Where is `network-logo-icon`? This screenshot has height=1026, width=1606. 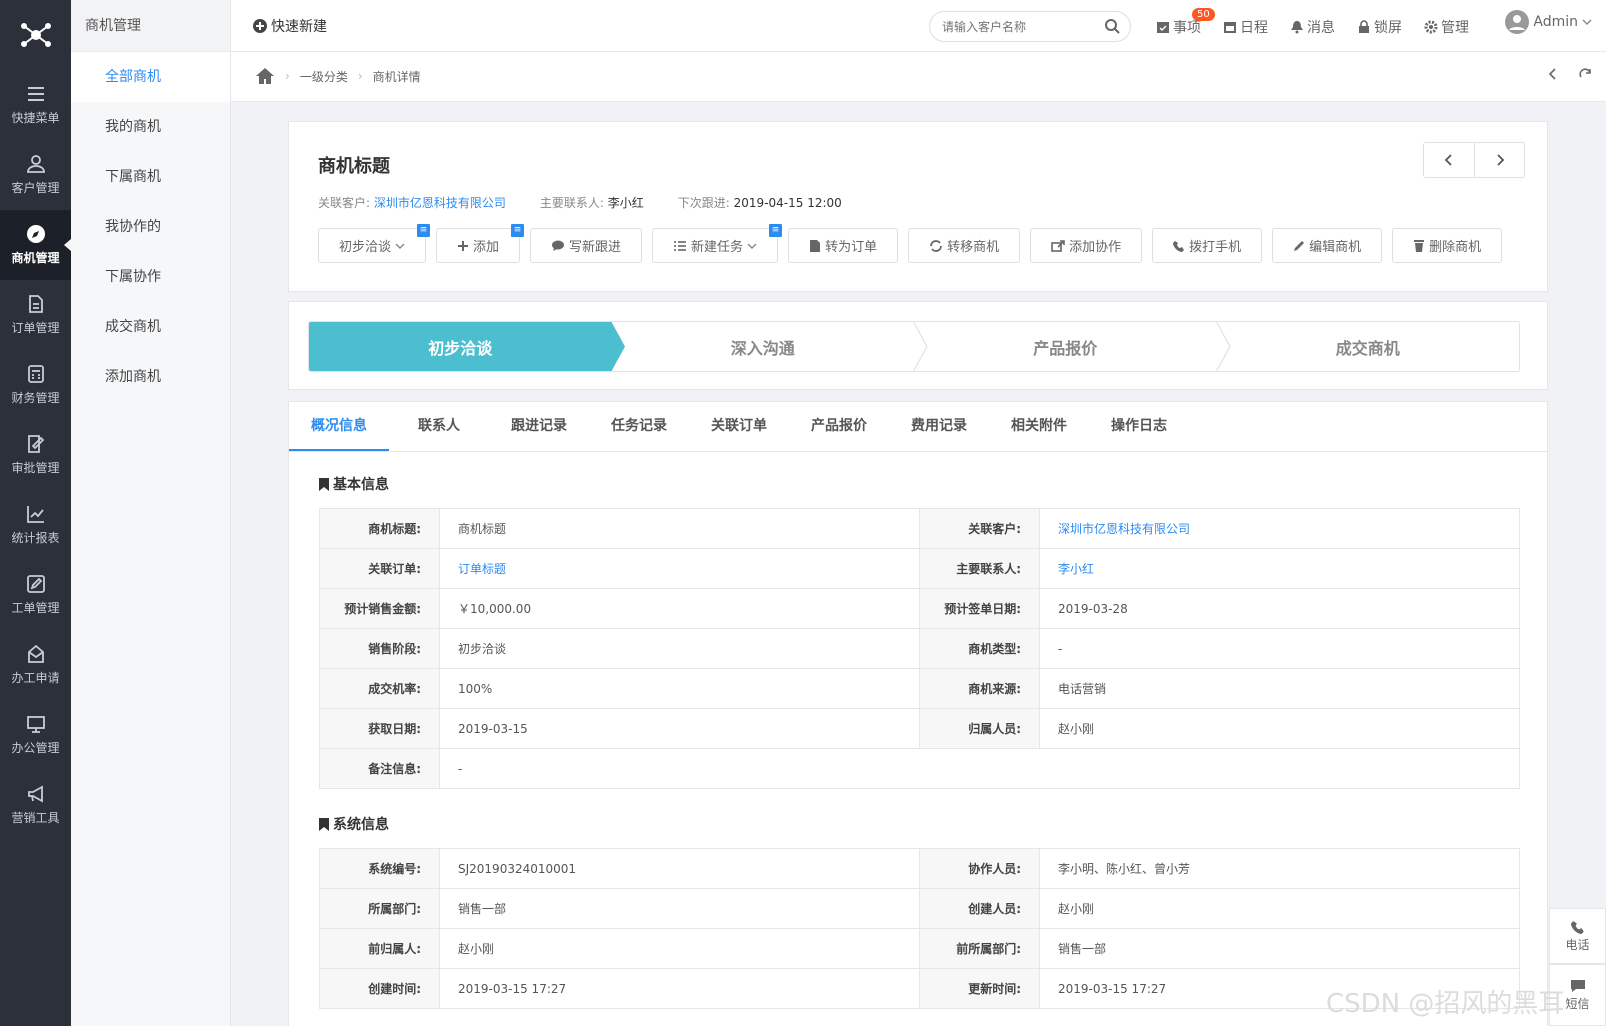 network-logo-icon is located at coordinates (35, 35).